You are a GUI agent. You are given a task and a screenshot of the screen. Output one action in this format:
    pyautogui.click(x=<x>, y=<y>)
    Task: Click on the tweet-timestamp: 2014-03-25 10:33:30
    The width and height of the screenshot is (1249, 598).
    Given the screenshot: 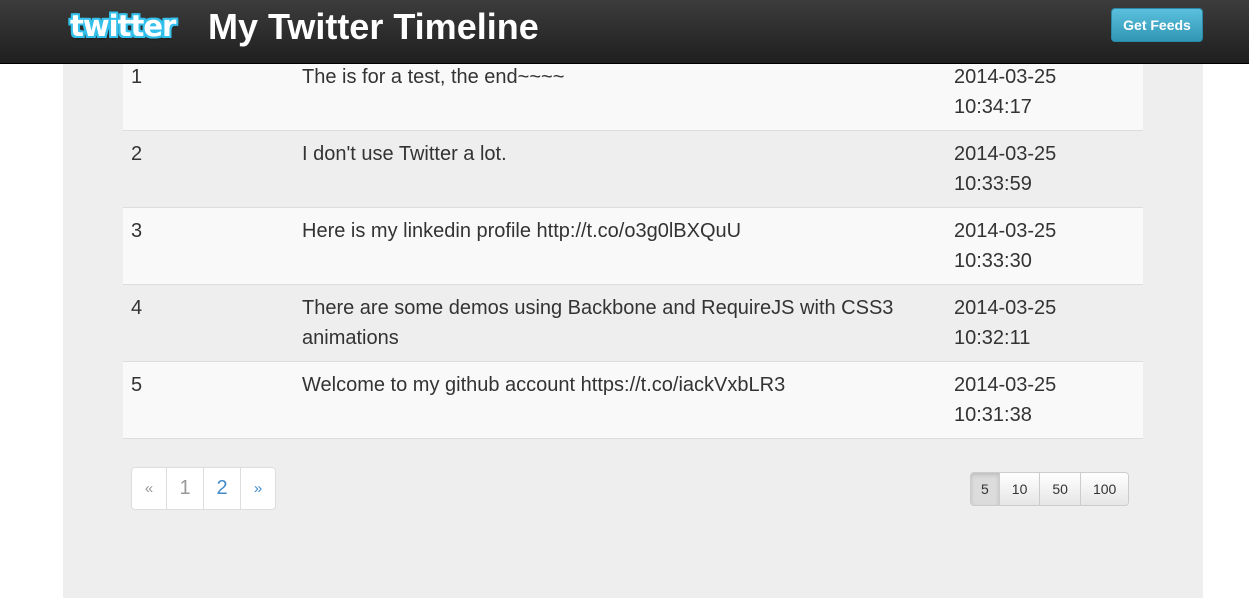 What is the action you would take?
    pyautogui.click(x=1044, y=246)
    